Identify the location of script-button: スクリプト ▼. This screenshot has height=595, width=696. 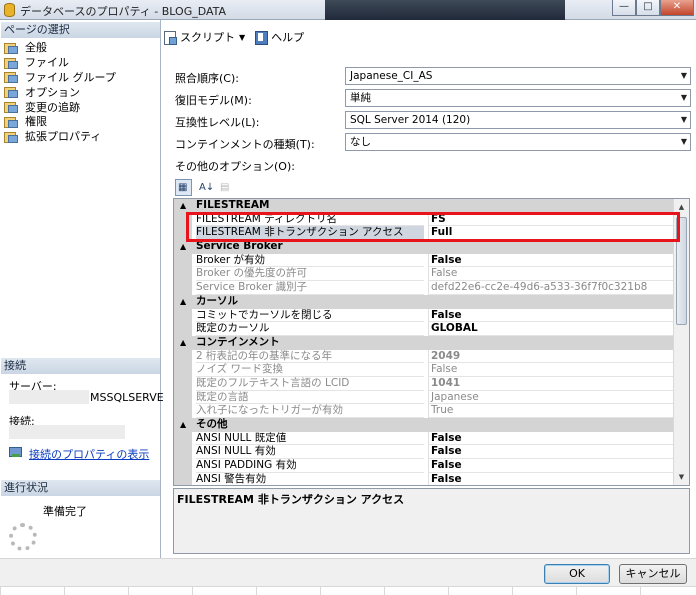
(206, 37).